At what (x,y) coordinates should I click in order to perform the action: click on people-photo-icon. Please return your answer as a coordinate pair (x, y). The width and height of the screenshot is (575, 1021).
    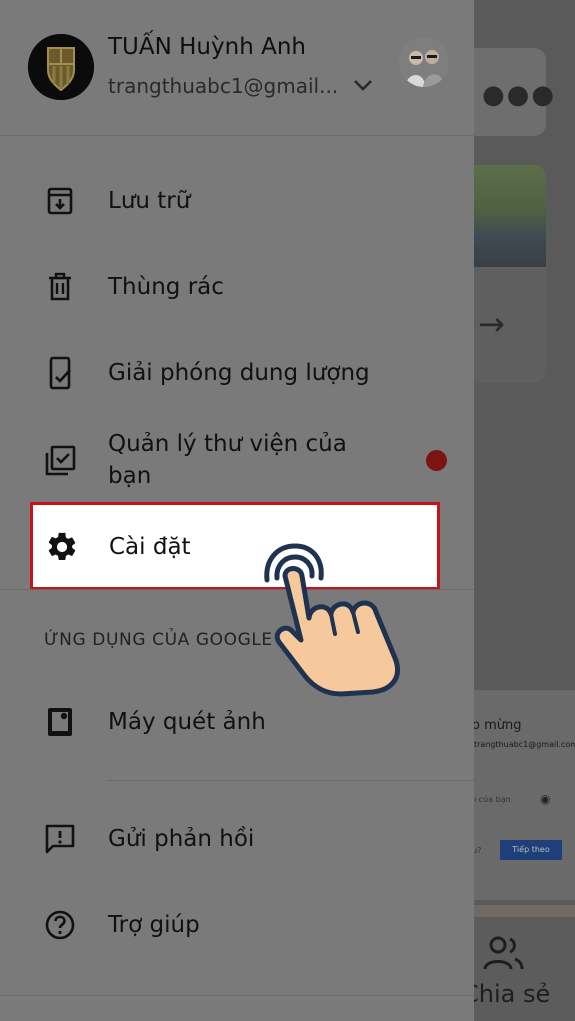
    Looking at the image, I should click on (424, 62).